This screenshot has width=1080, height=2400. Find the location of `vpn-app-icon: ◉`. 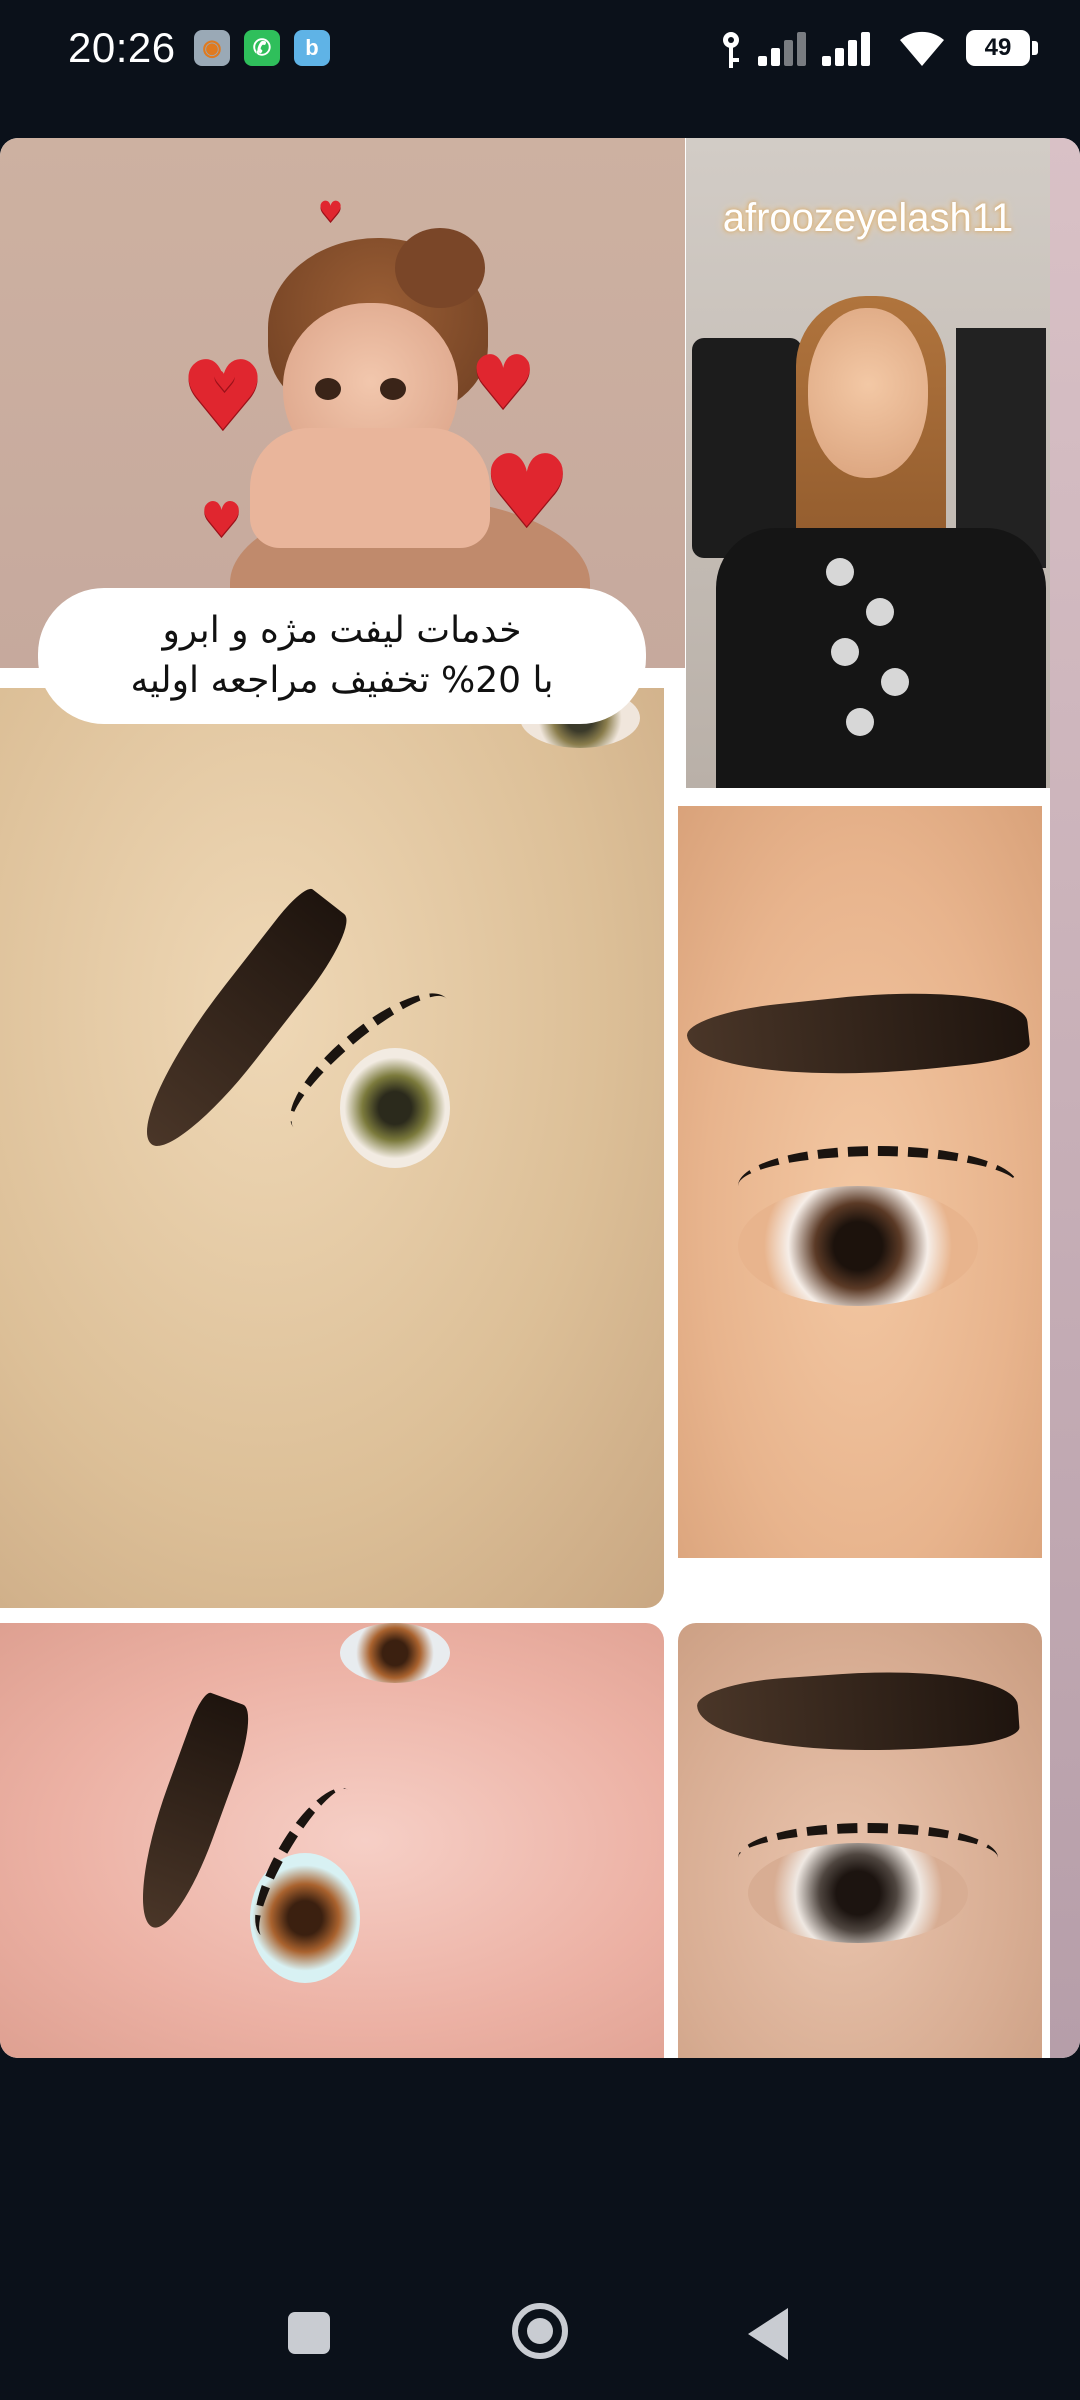

vpn-app-icon: ◉ is located at coordinates (212, 48).